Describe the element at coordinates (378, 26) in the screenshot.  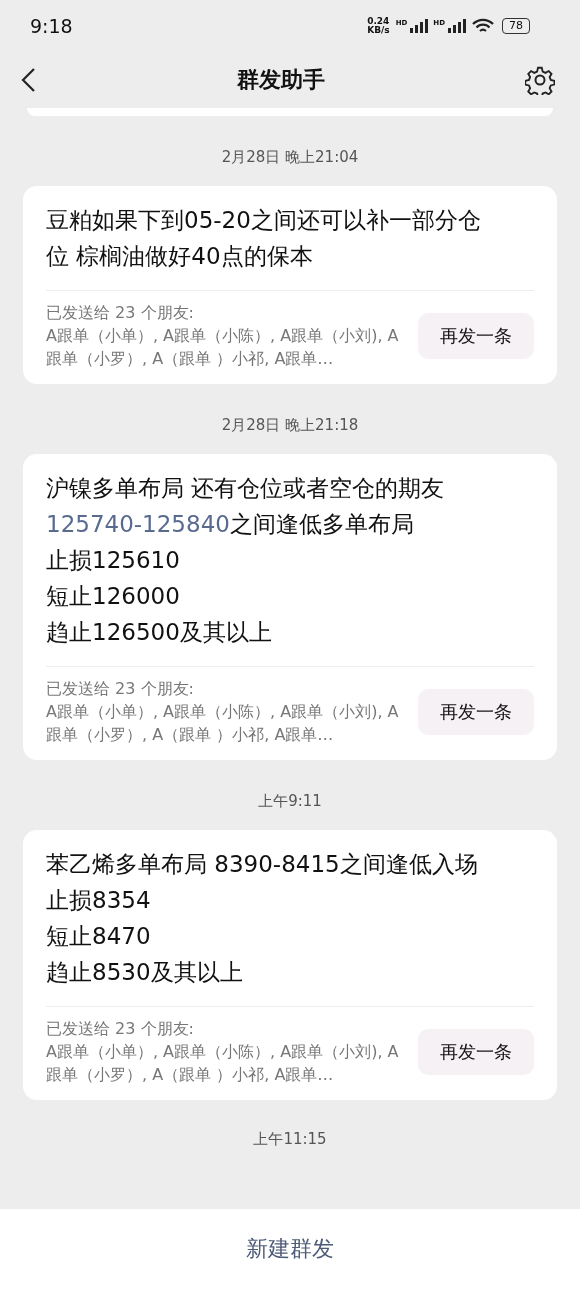
I see `network-speed: 0.24 KB/s` at that location.